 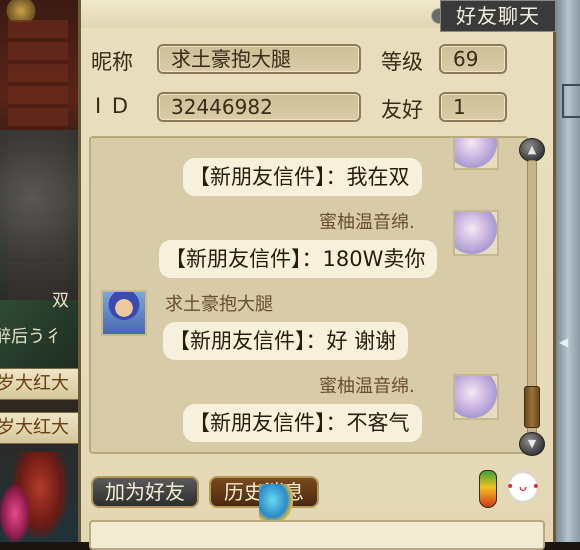 What do you see at coordinates (532, 407) in the screenshot?
I see `scroll-thumb` at bounding box center [532, 407].